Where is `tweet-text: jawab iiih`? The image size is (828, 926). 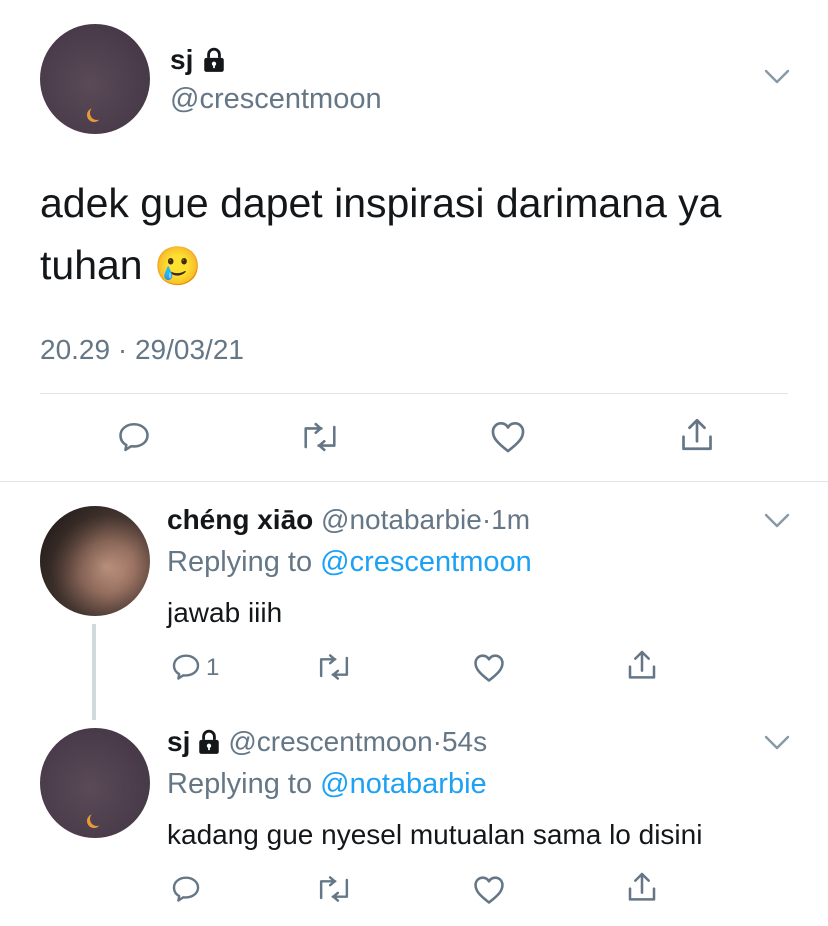
tweet-text: jawab iiih is located at coordinates (225, 612).